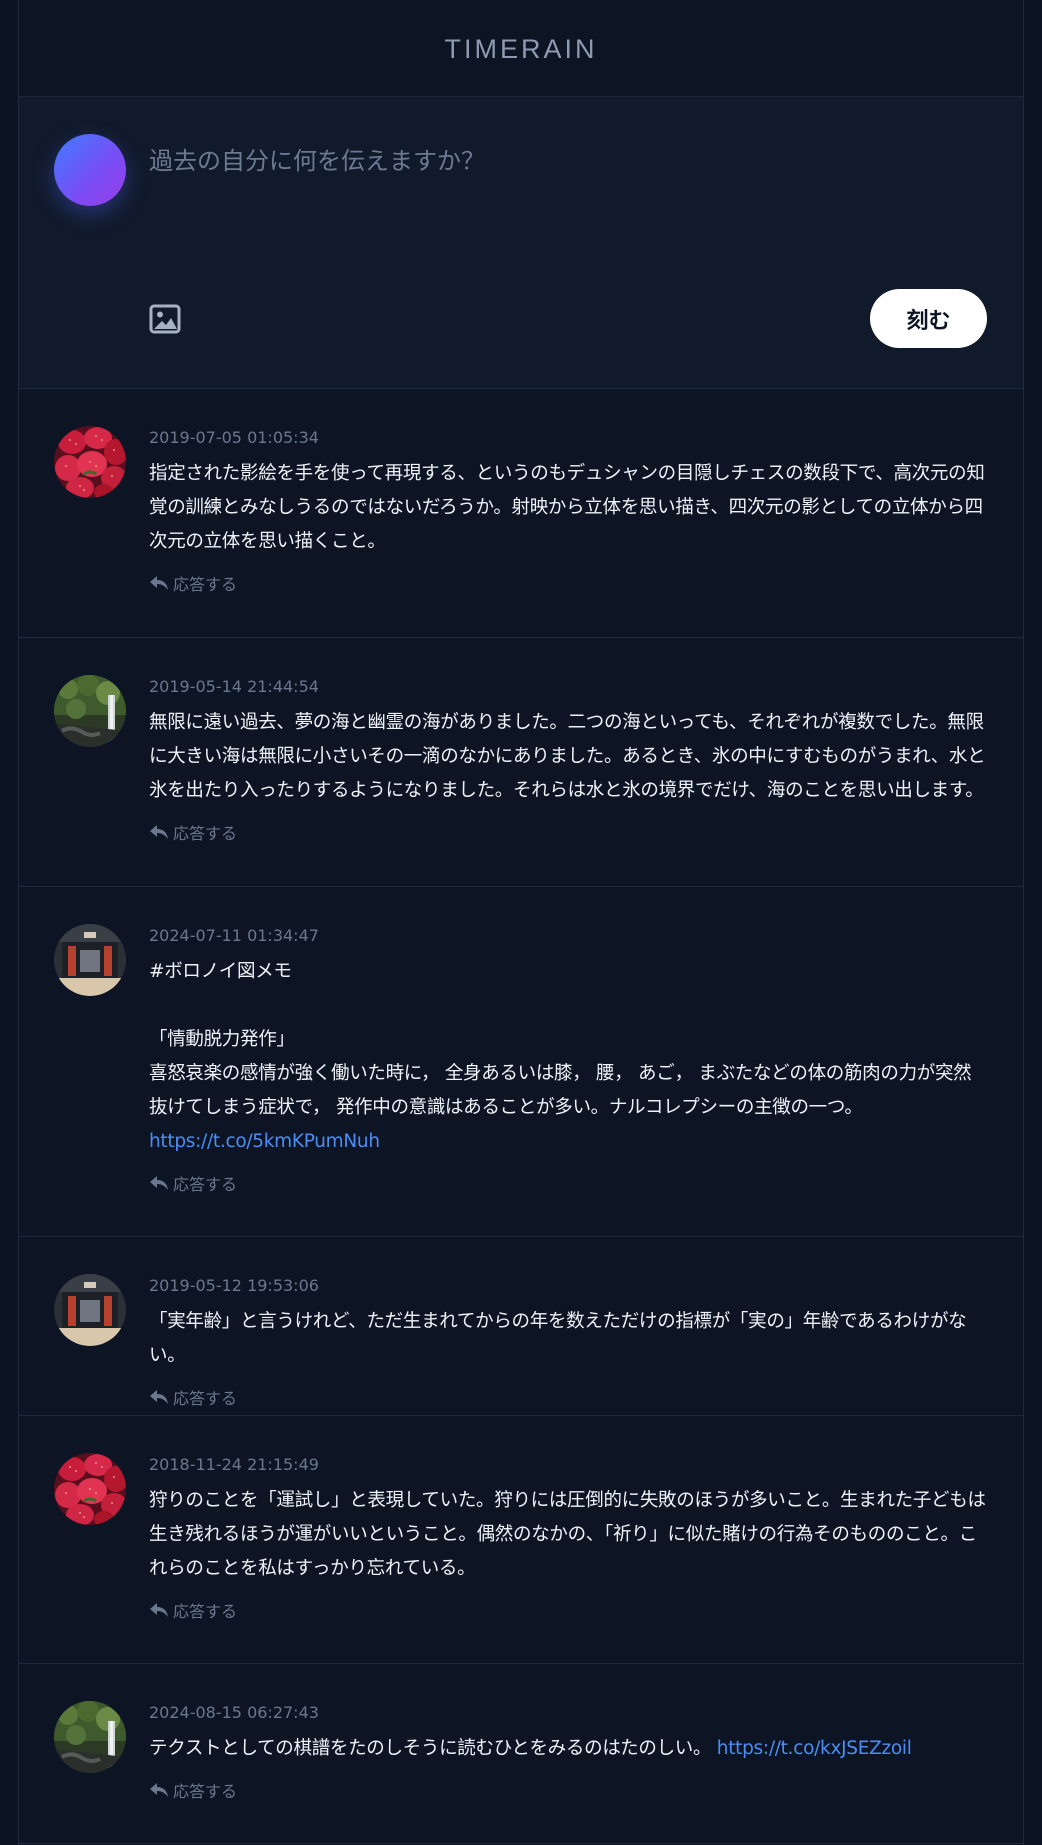 Image resolution: width=1042 pixels, height=1845 pixels. I want to click on user-avatar, so click(90, 170).